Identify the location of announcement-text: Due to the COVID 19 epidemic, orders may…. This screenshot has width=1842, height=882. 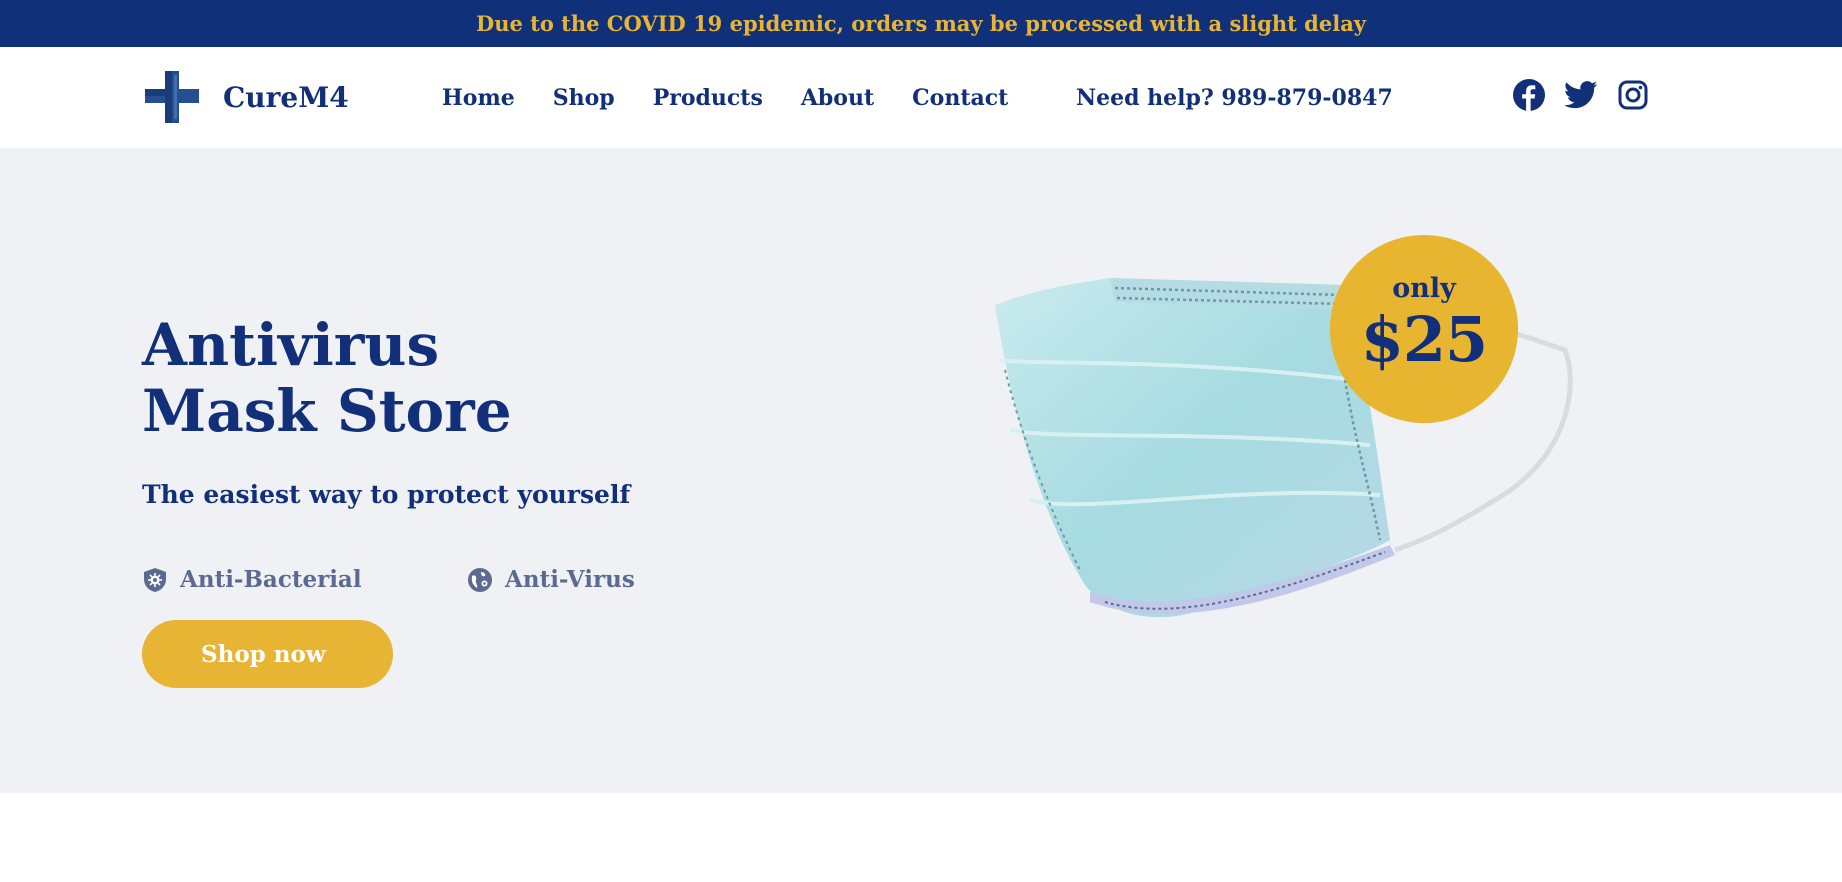
(921, 23).